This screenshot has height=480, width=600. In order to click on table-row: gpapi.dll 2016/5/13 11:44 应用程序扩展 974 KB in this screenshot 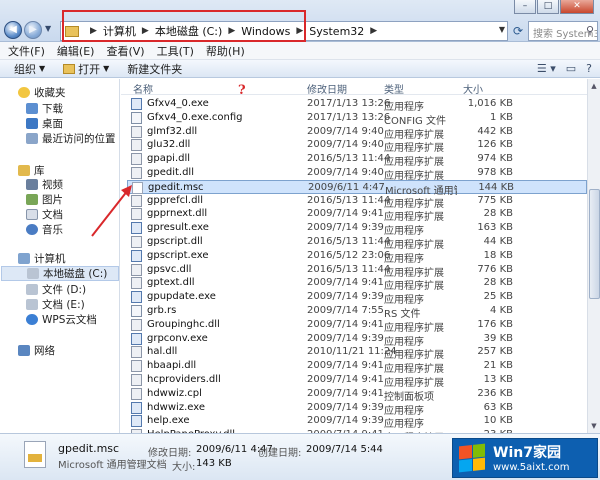, I will do `click(357, 160)`.